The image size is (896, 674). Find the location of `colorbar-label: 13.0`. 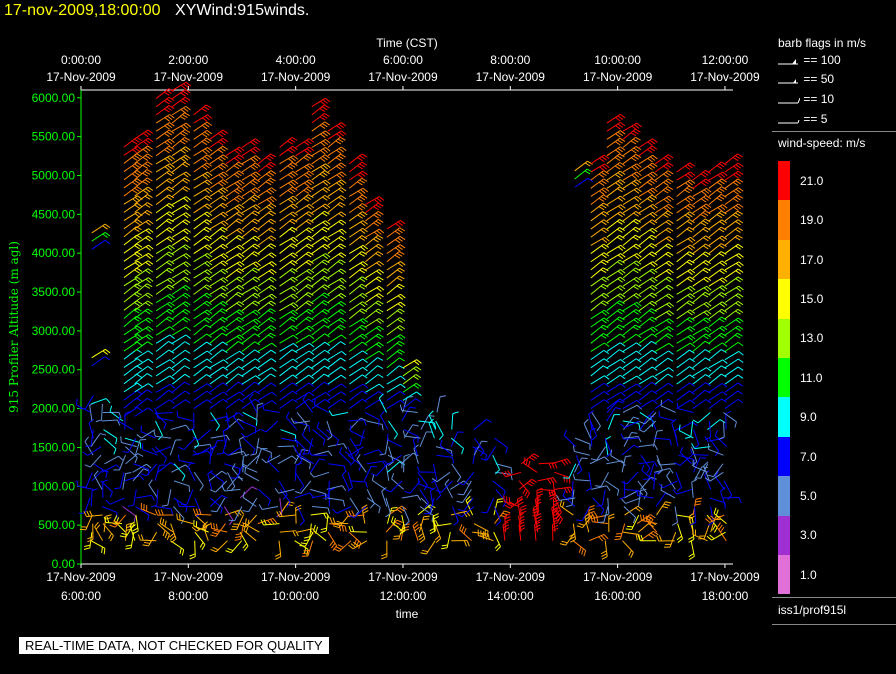

colorbar-label: 13.0 is located at coordinates (812, 338).